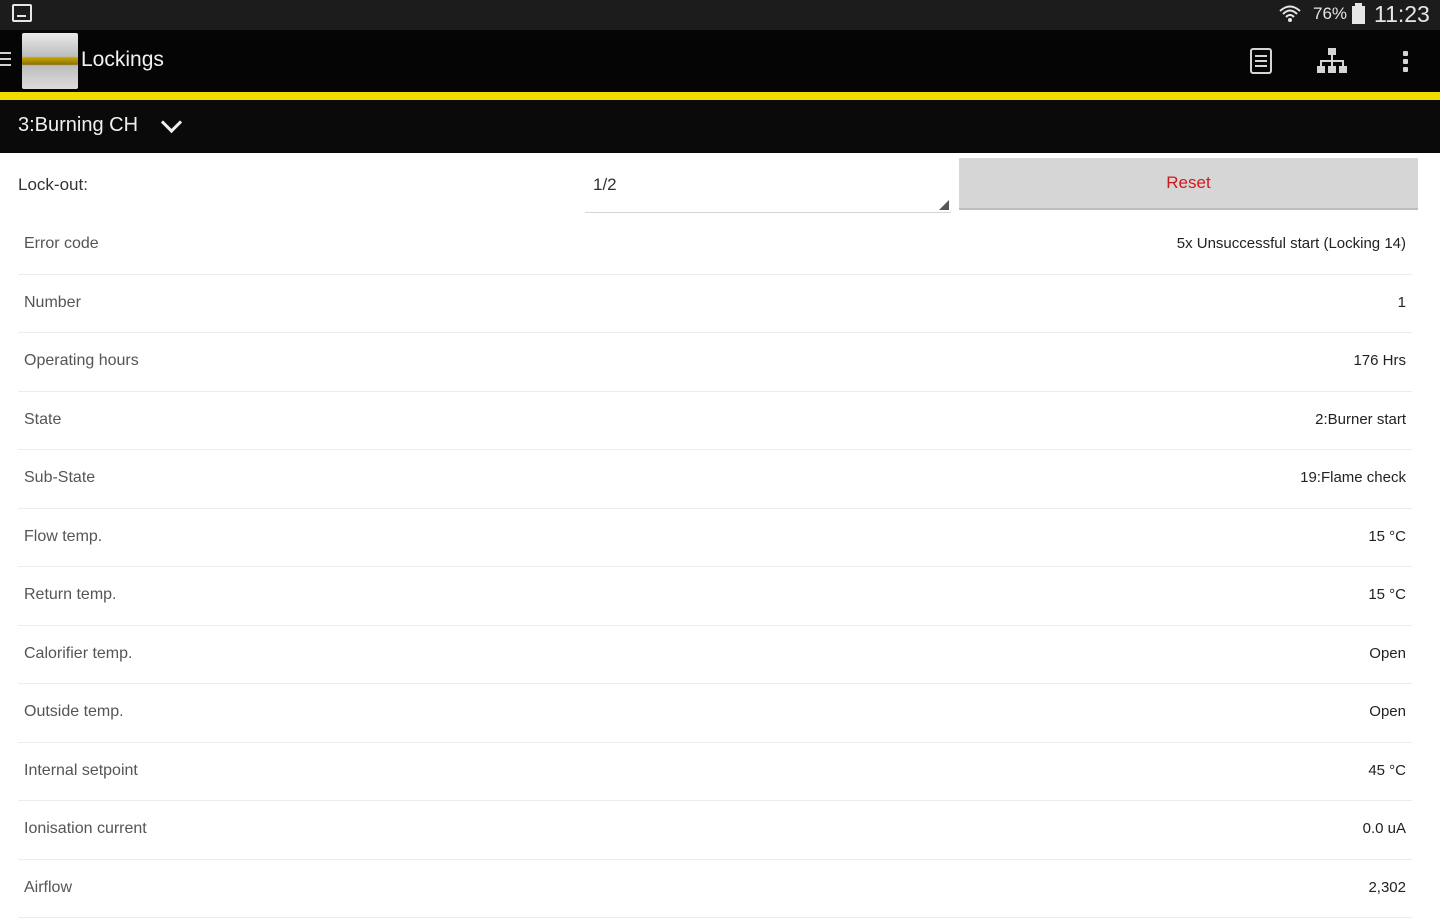 The image size is (1440, 918). What do you see at coordinates (1402, 302) in the screenshot?
I see `detail-value: 1` at bounding box center [1402, 302].